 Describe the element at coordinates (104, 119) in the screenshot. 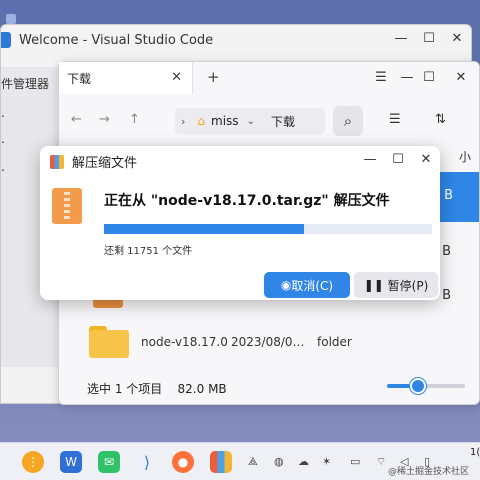

I see `forward-arrow-icon: →` at that location.